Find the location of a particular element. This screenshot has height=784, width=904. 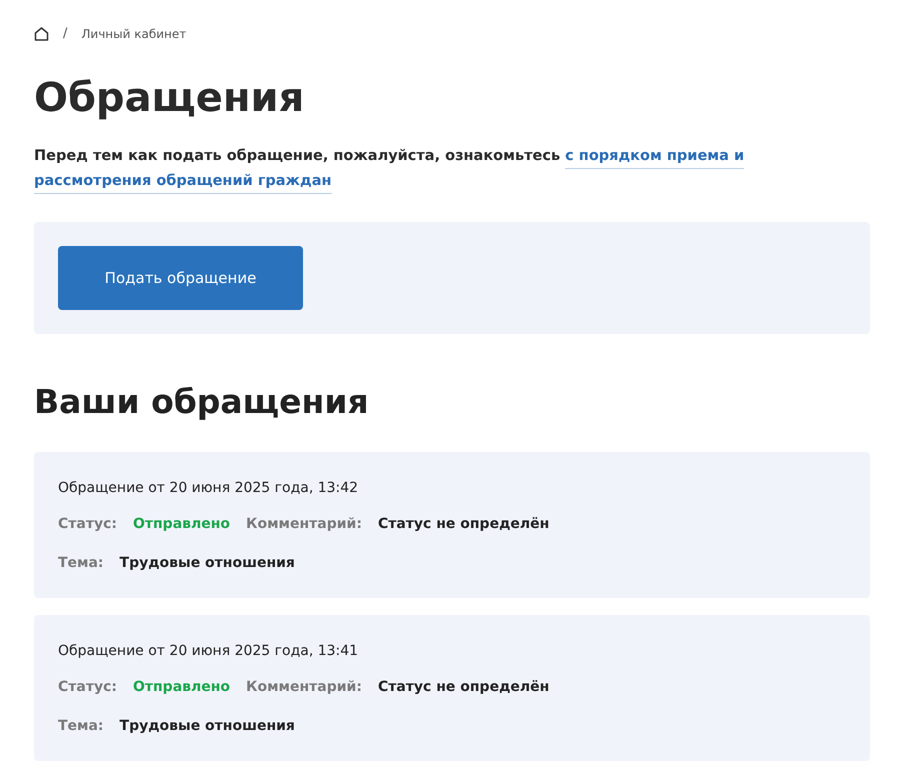

page-title: Обращения is located at coordinates (170, 98).